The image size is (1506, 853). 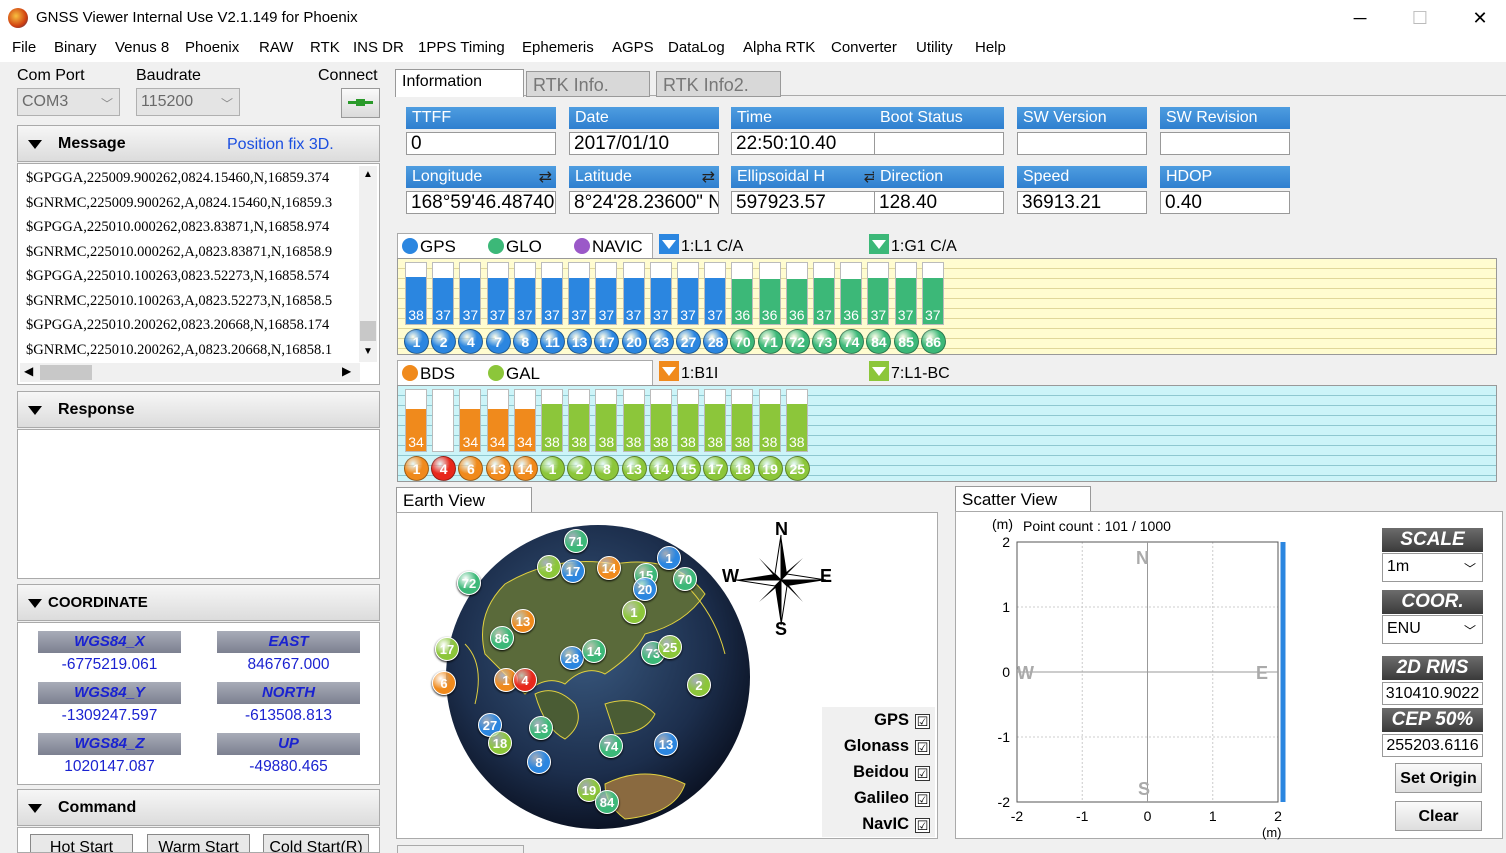 What do you see at coordinates (909, 372) in the screenshot?
I see `signal-select-l1bc: 7:L1-BC` at bounding box center [909, 372].